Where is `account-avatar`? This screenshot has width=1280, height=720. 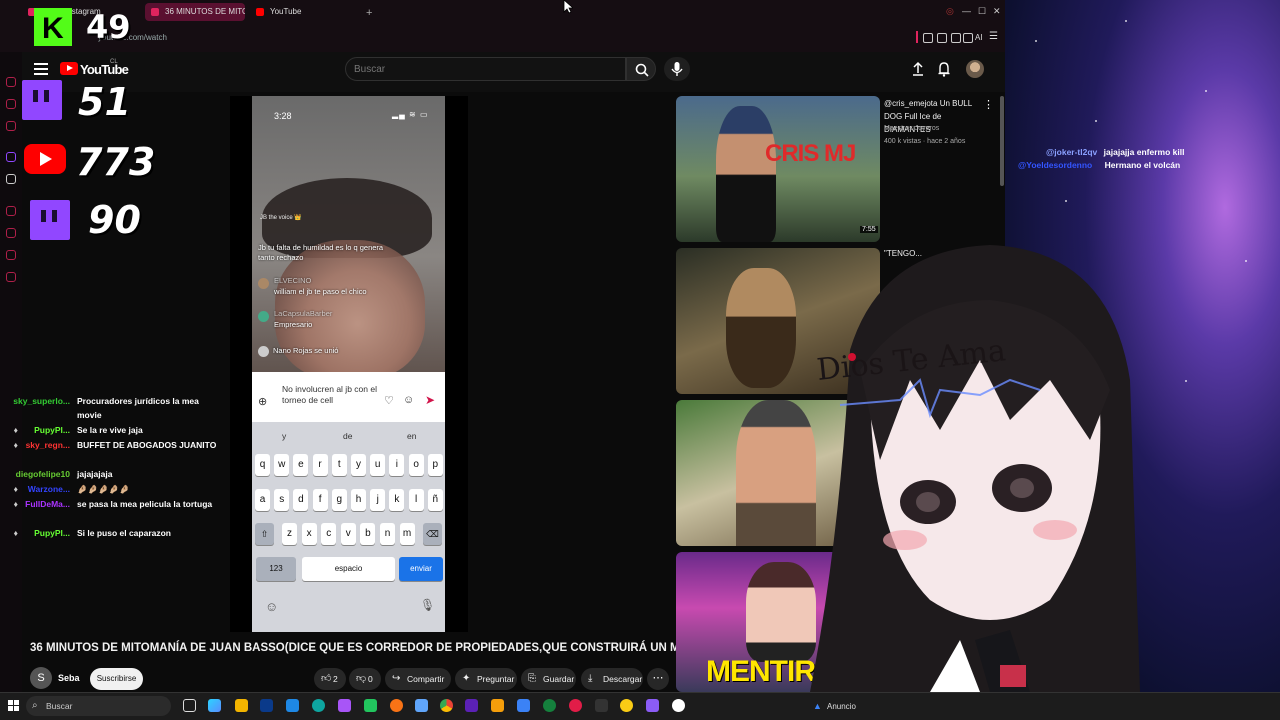
account-avatar is located at coordinates (975, 69).